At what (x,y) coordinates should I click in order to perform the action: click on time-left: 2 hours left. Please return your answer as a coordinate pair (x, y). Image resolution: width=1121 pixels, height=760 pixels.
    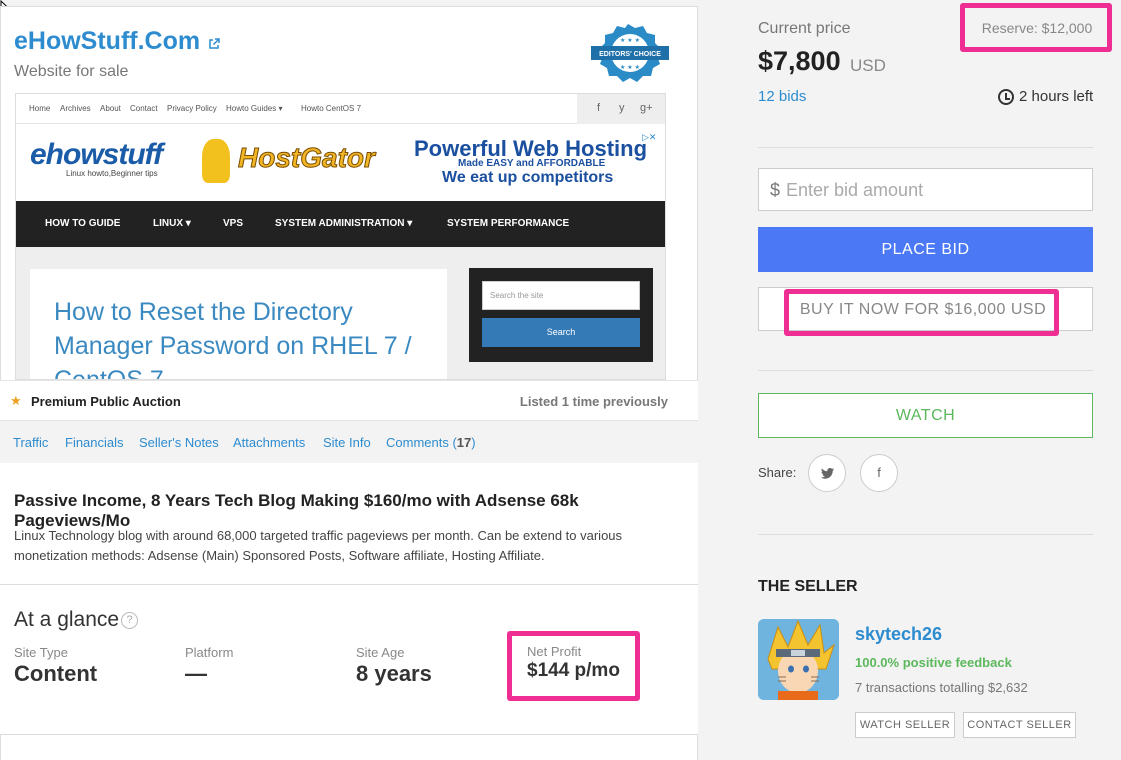
    Looking at the image, I should click on (1056, 96).